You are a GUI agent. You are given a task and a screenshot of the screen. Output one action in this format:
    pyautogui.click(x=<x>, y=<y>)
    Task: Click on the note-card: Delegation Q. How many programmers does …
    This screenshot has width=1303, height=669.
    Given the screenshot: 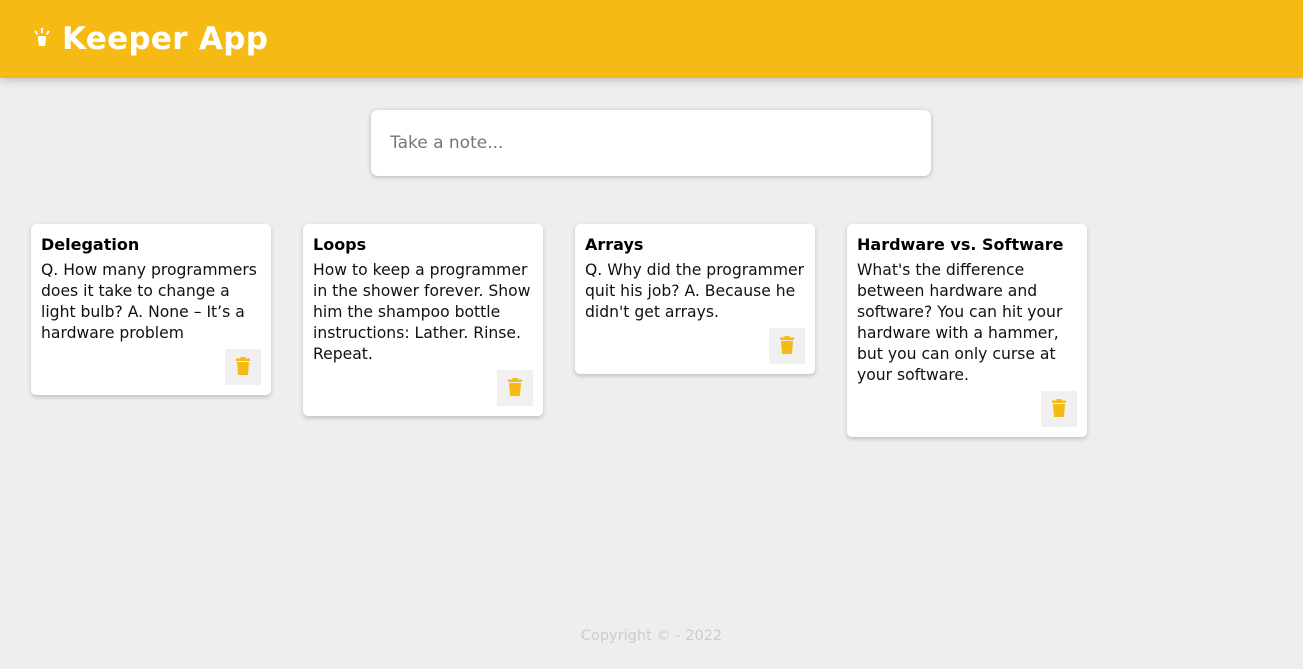 What is the action you would take?
    pyautogui.click(x=151, y=309)
    